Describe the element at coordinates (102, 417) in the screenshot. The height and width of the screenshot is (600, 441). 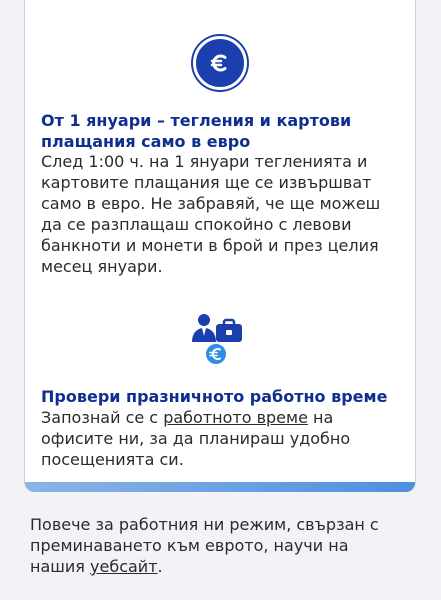
I see `section-text-before-link: Запознай се с` at that location.